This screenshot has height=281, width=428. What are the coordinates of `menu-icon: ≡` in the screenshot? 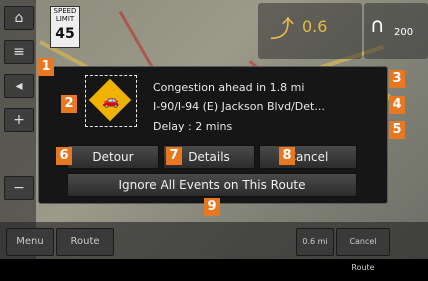 It's located at (19, 52).